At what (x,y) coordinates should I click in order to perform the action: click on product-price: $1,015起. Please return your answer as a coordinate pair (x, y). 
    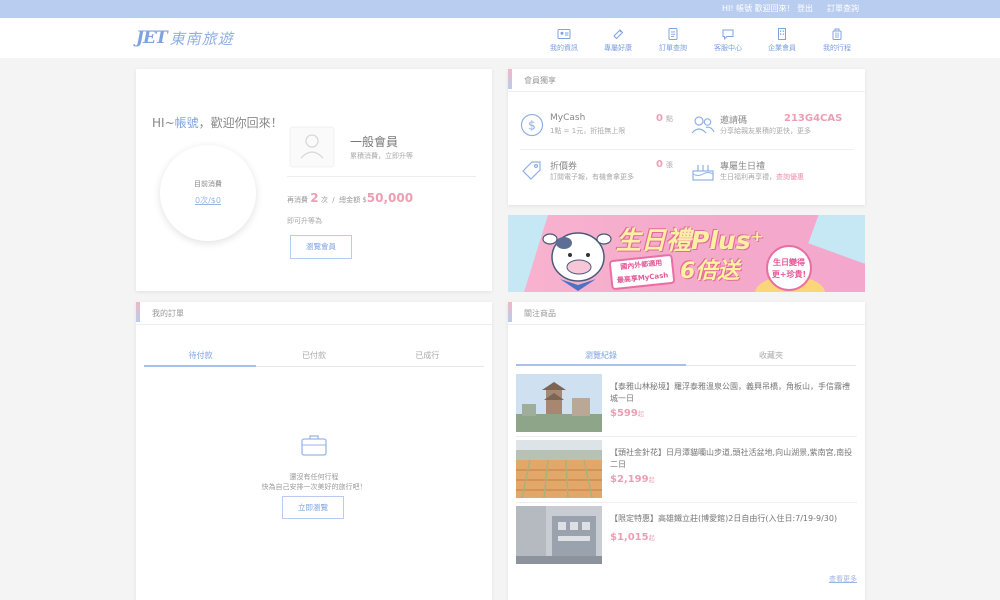
    Looking at the image, I should click on (632, 537).